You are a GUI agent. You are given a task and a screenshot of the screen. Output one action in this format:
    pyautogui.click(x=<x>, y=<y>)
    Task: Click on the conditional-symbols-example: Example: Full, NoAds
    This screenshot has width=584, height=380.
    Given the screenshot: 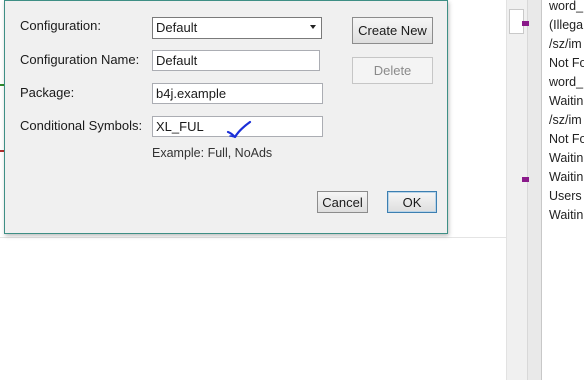 What is the action you would take?
    pyautogui.click(x=212, y=153)
    